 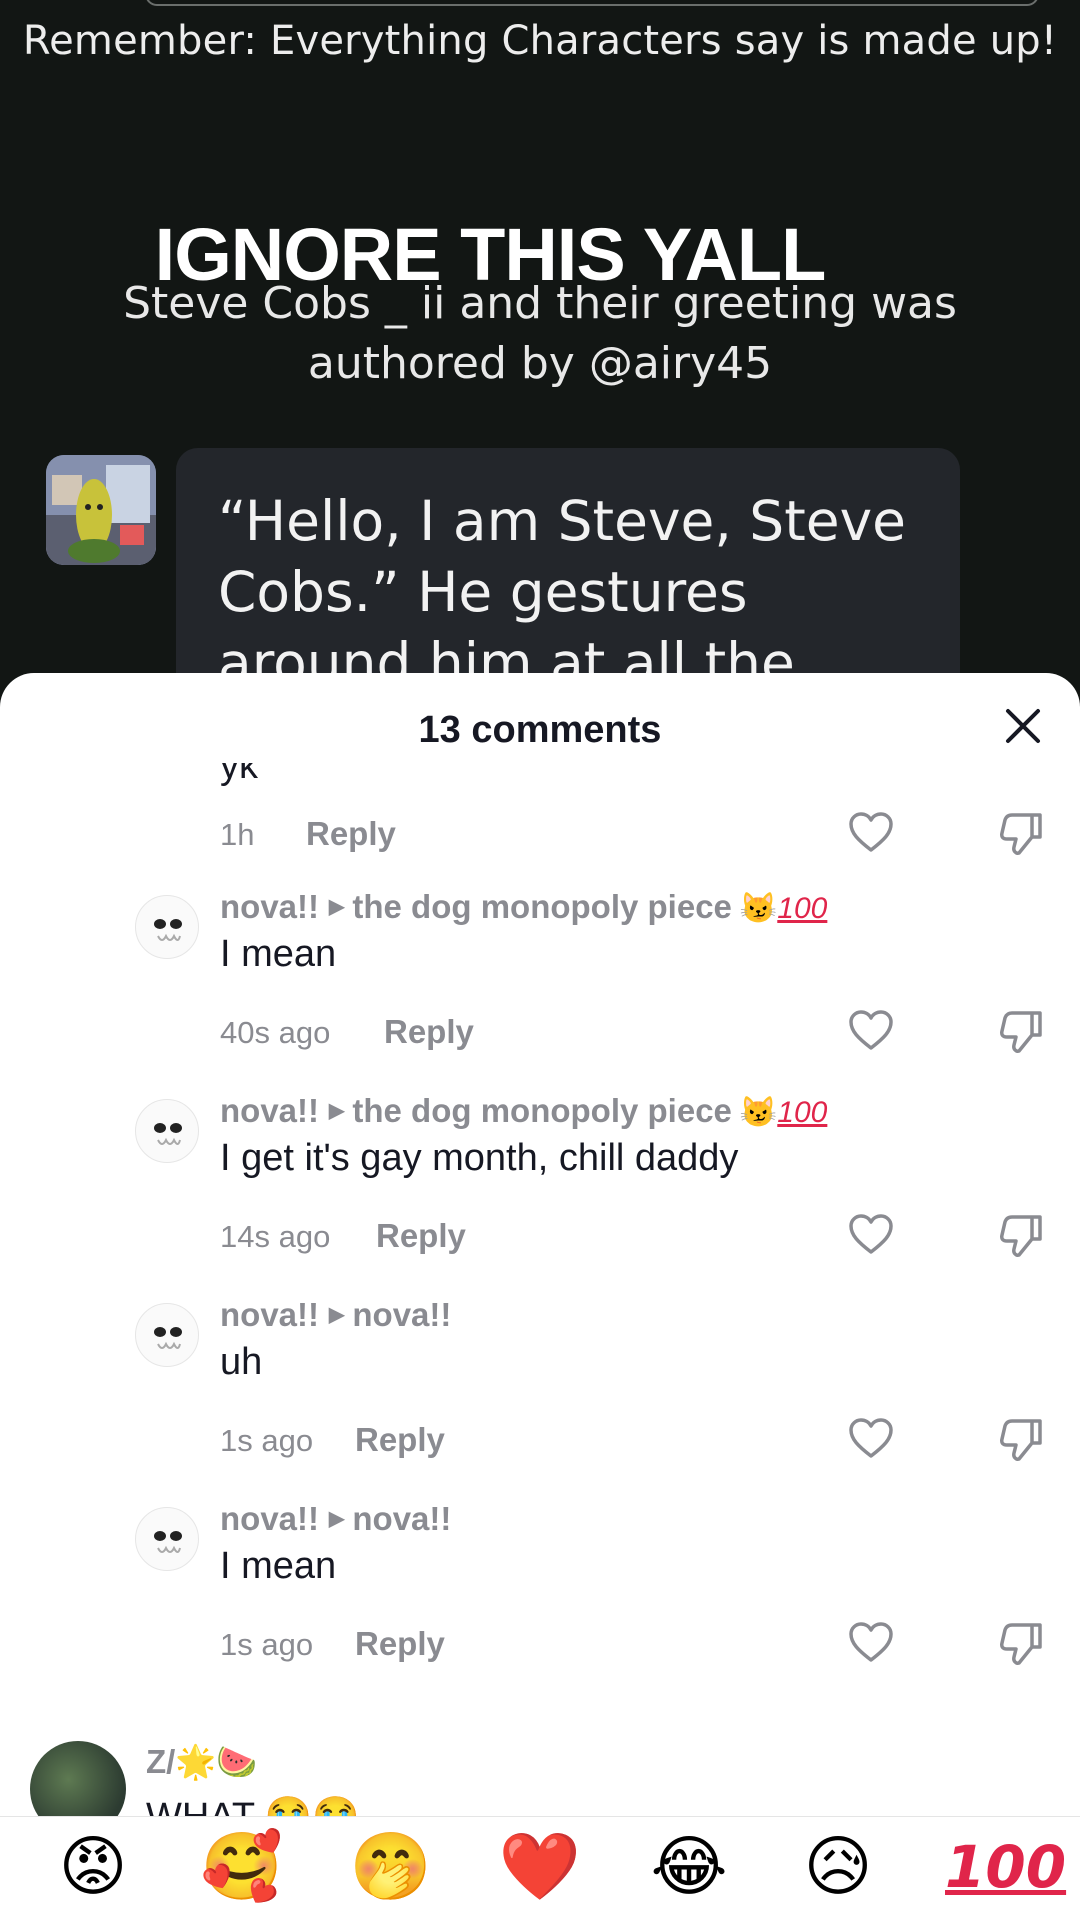 I want to click on comment-timestamp: 40s ago, so click(x=275, y=1032).